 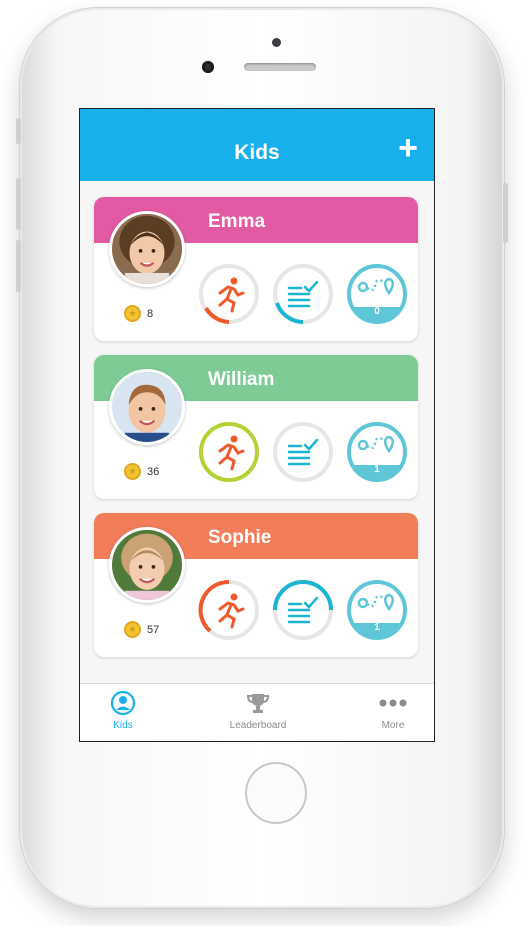 I want to click on tab-kids: Kids, so click(x=129, y=710).